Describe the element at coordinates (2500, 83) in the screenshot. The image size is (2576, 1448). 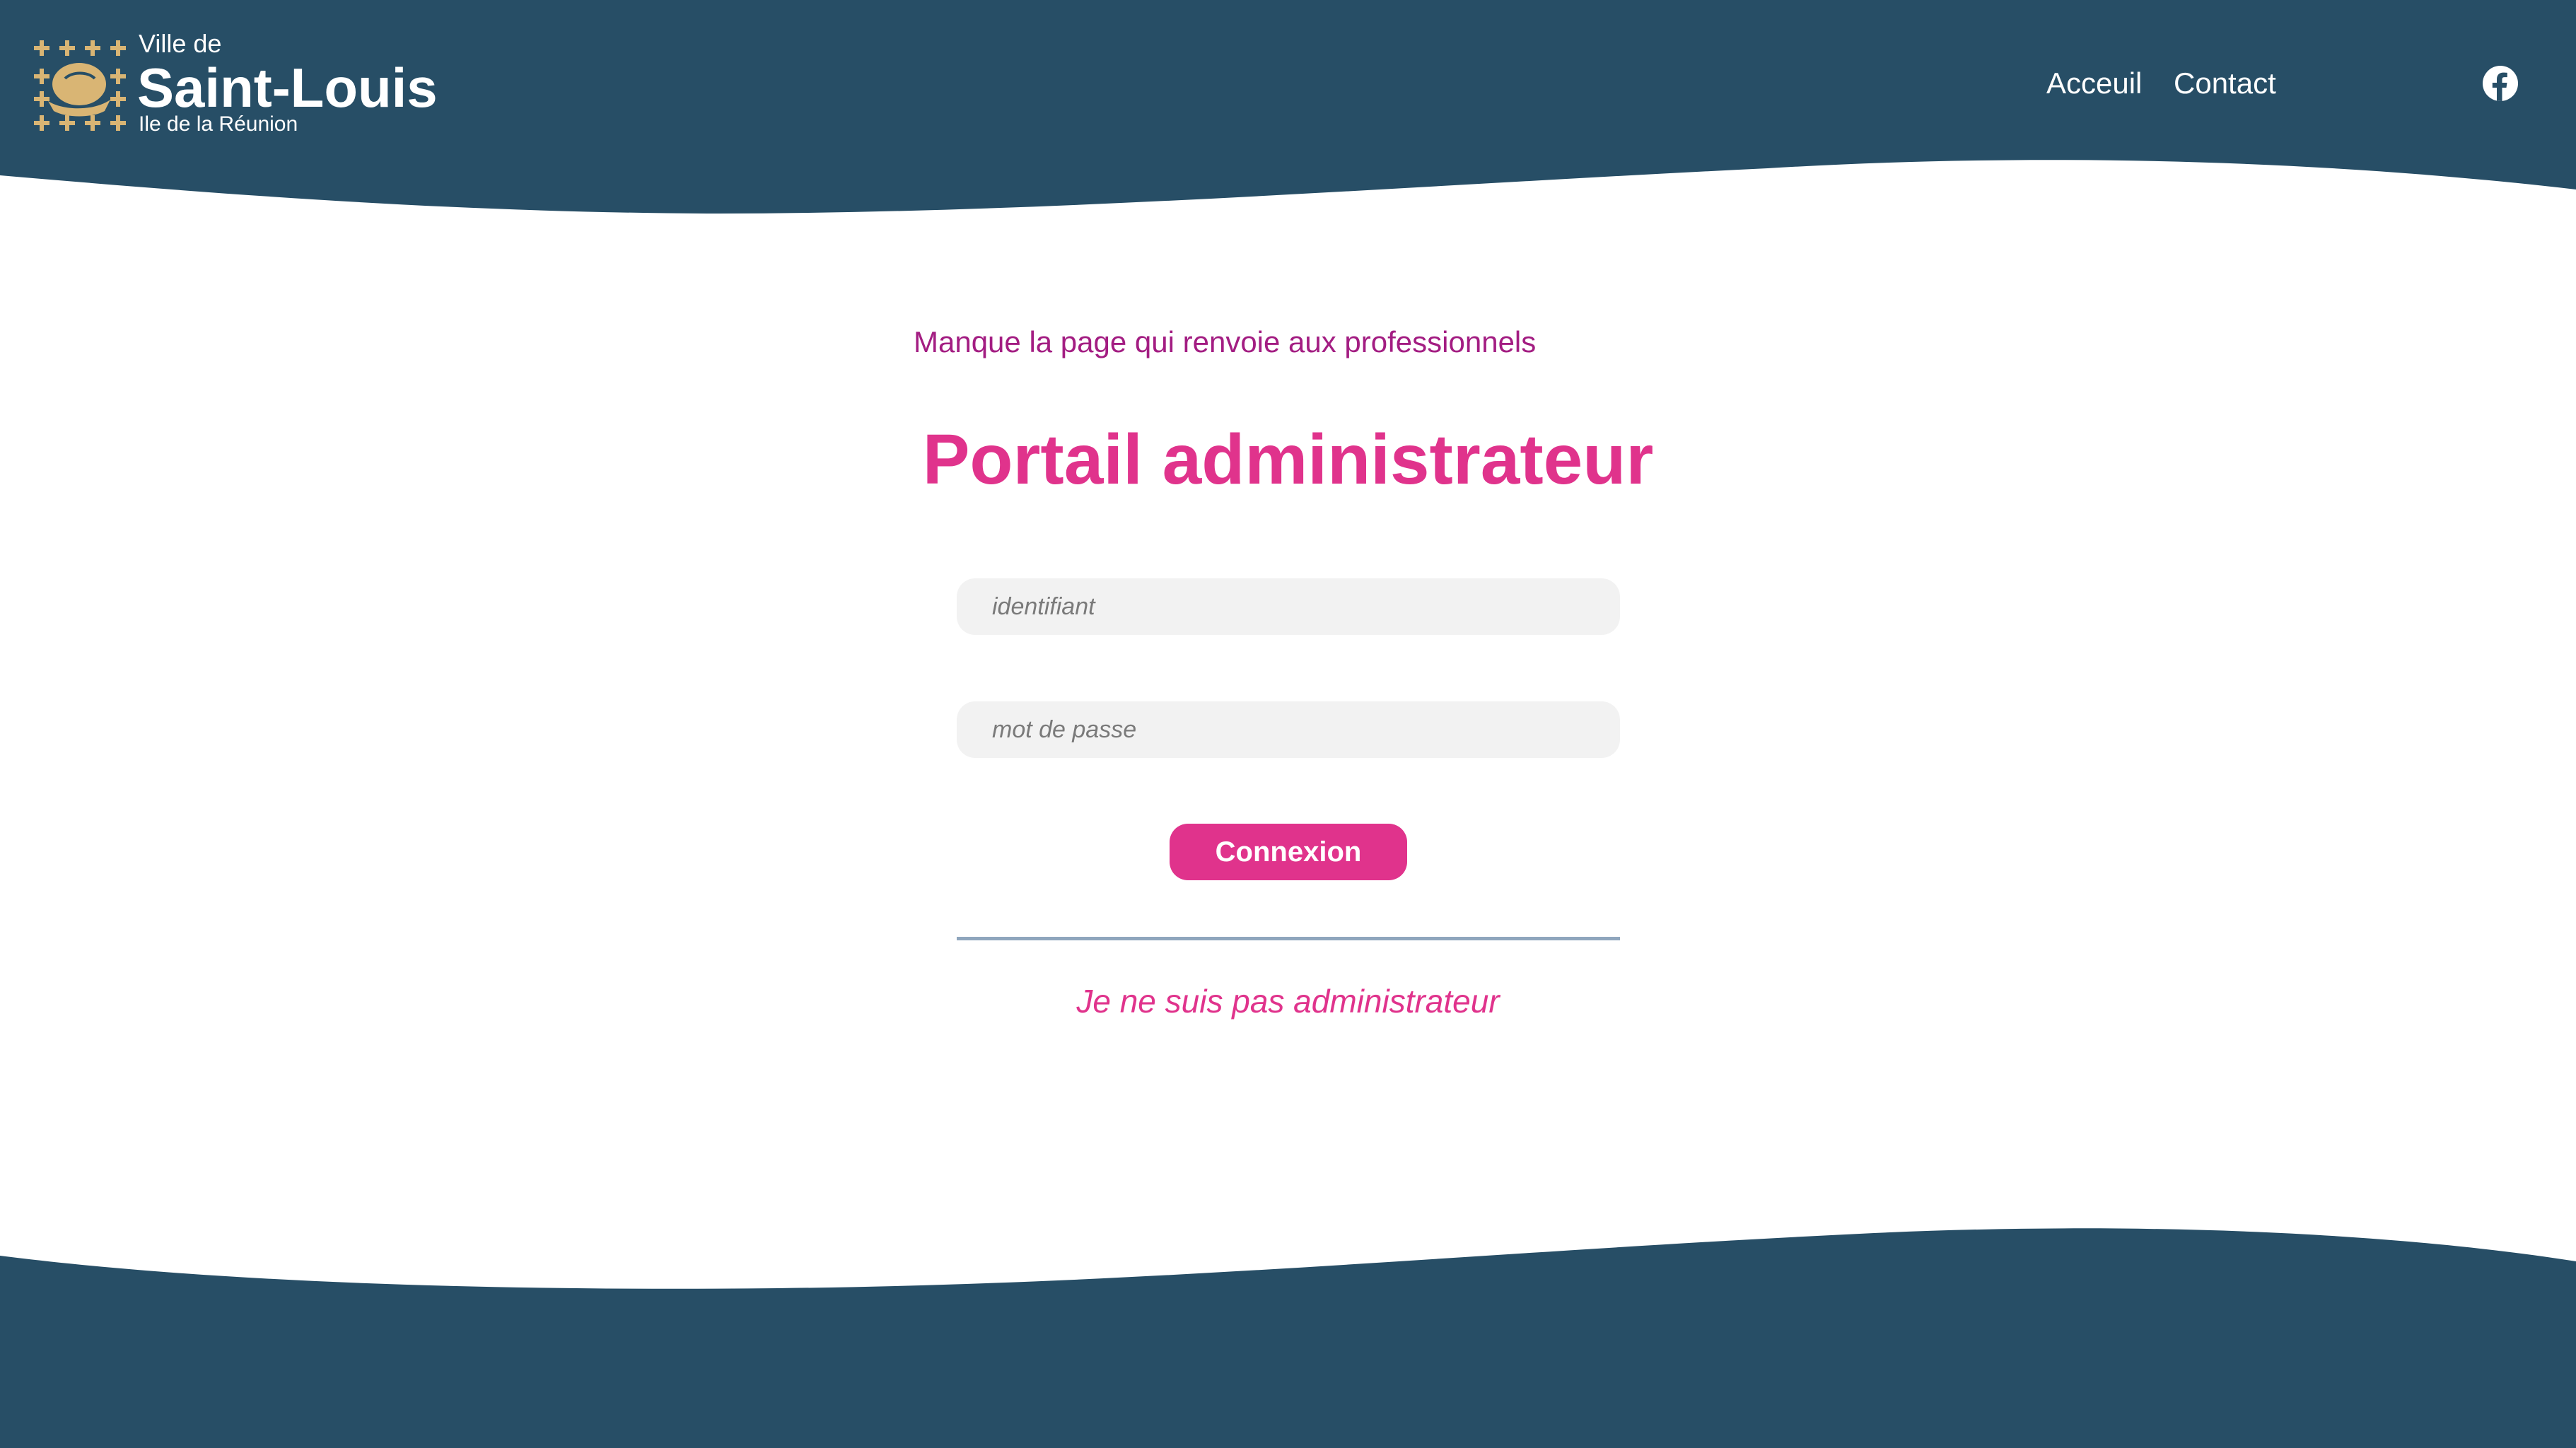
I see `facebook-icon` at that location.